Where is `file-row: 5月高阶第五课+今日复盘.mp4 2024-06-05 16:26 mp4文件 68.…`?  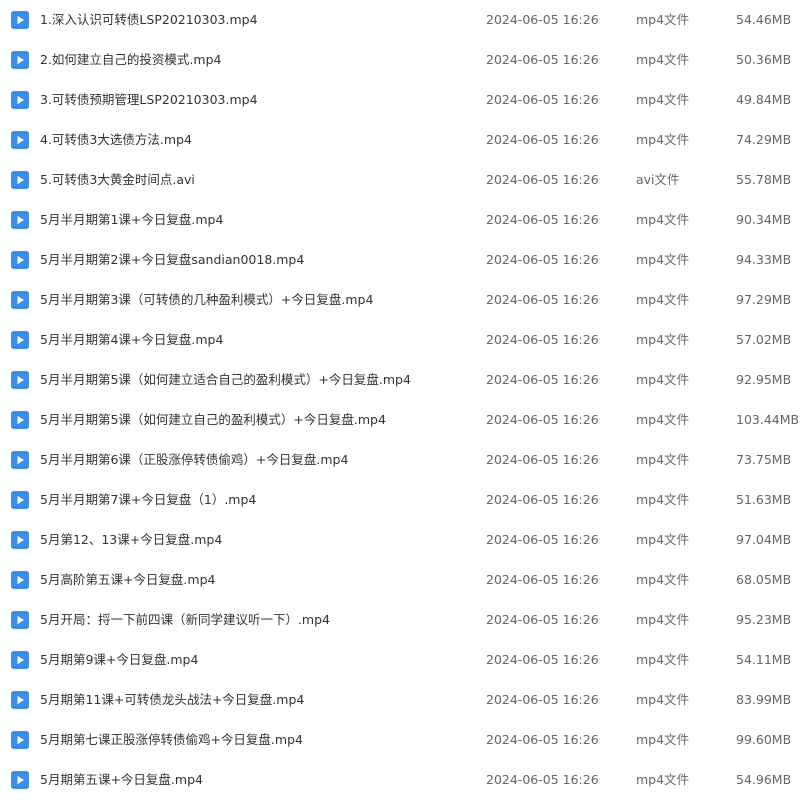 file-row: 5月高阶第五课+今日复盘.mp4 2024-06-05 16:26 mp4文件 68.… is located at coordinates (403, 580).